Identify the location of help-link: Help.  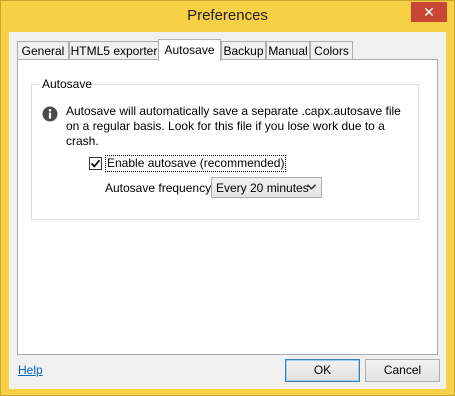
(30, 370).